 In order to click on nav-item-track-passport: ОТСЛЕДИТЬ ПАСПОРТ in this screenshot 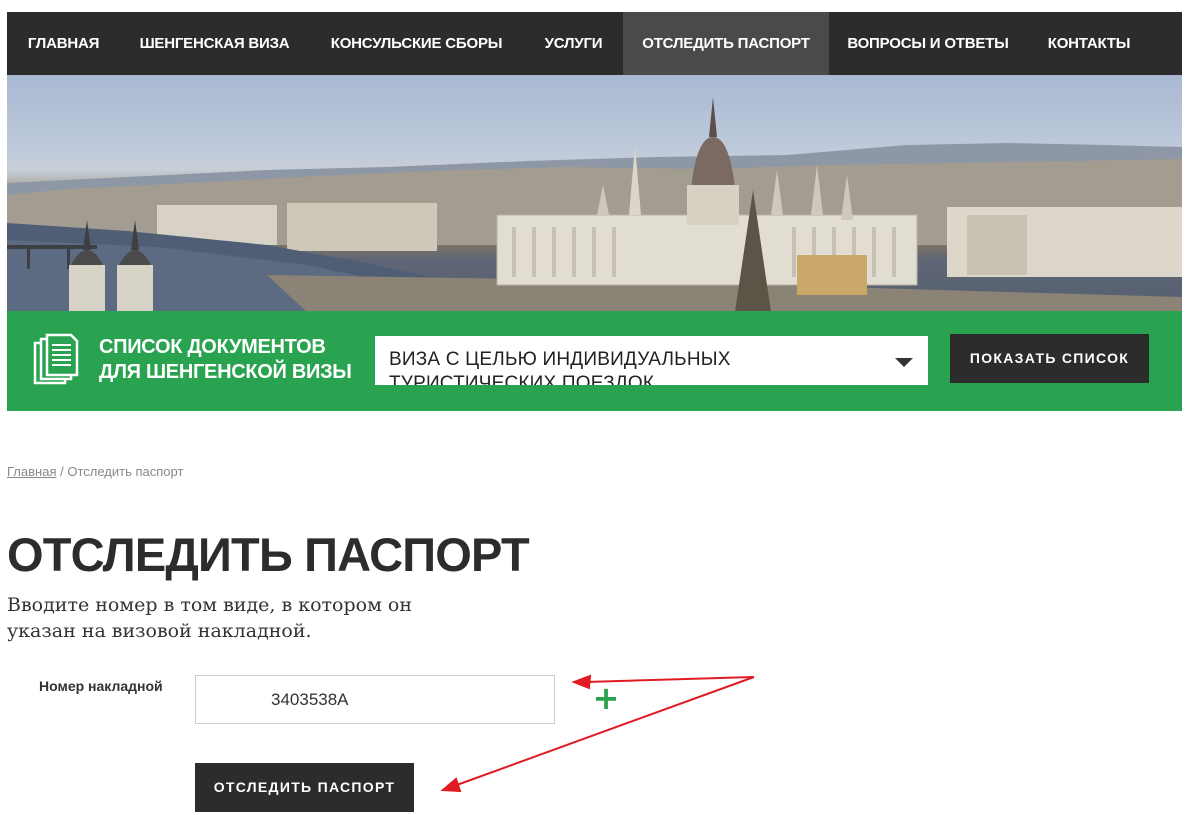, I will do `click(726, 43)`.